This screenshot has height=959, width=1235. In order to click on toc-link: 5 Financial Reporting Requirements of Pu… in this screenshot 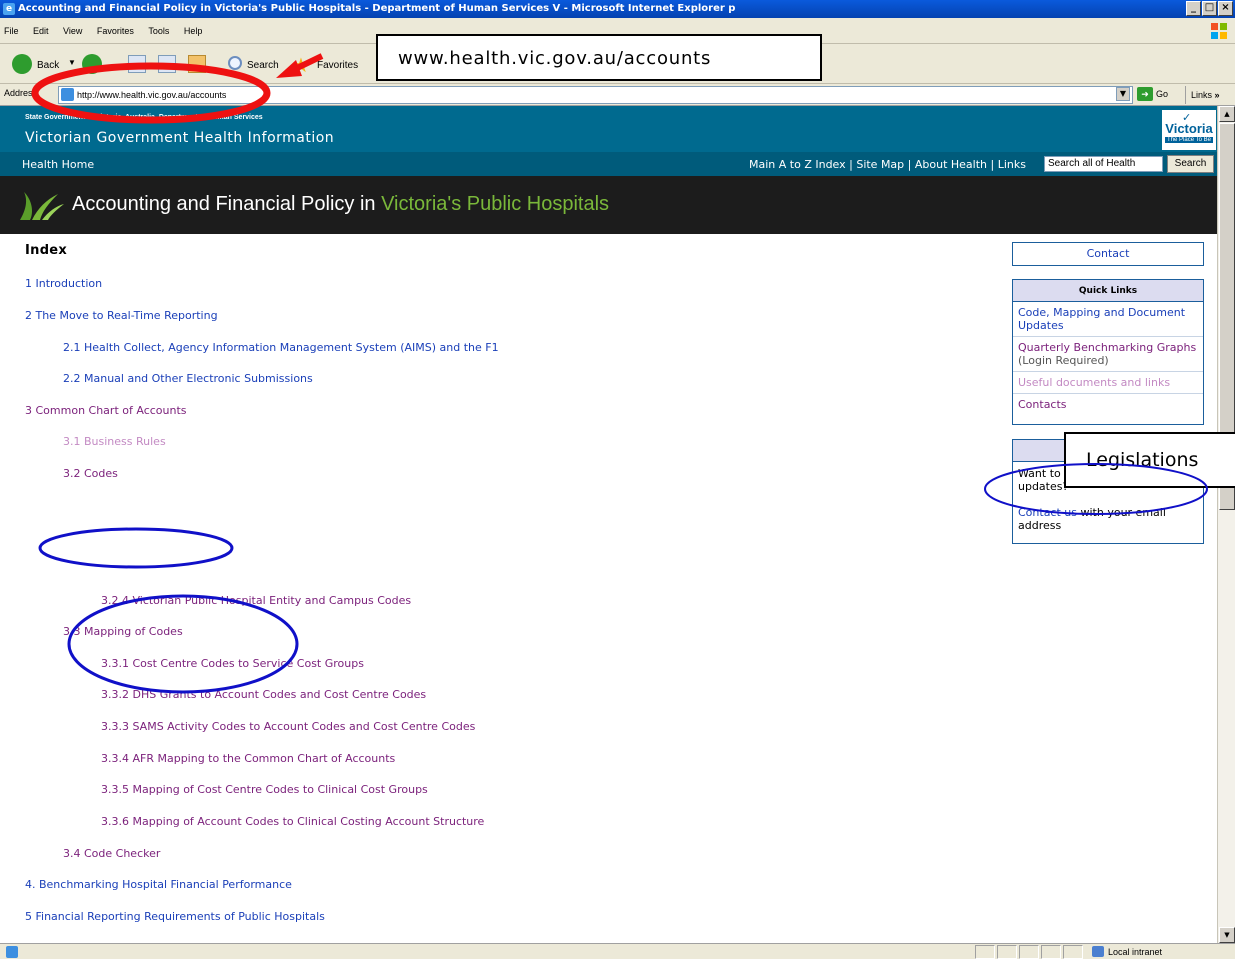, I will do `click(175, 916)`.